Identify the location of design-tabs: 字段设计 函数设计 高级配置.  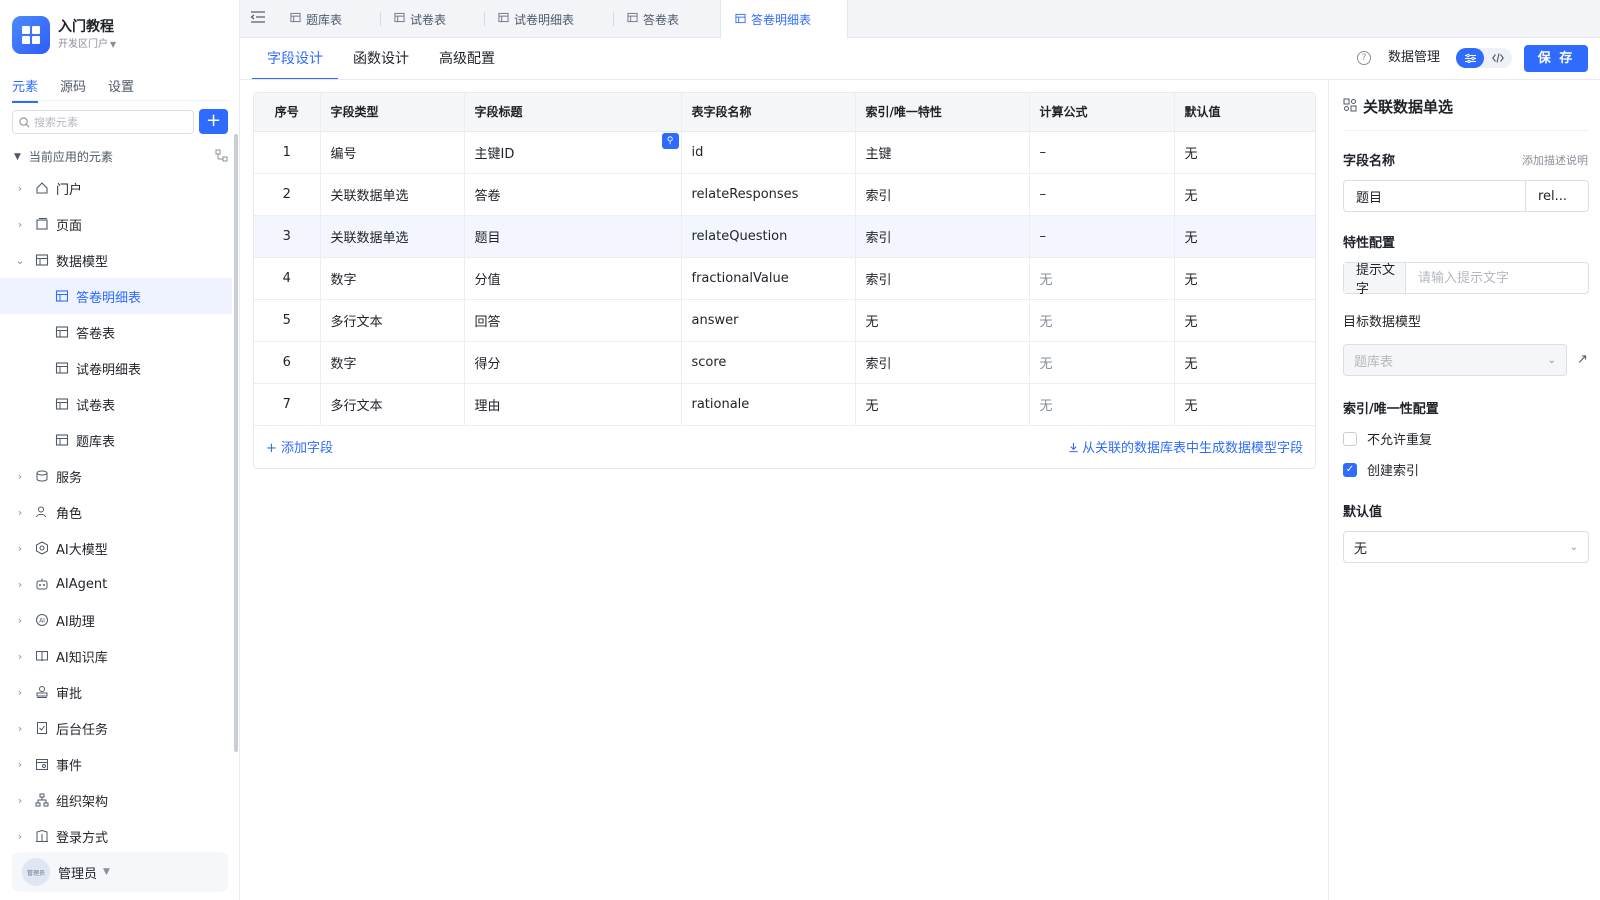
(381, 60).